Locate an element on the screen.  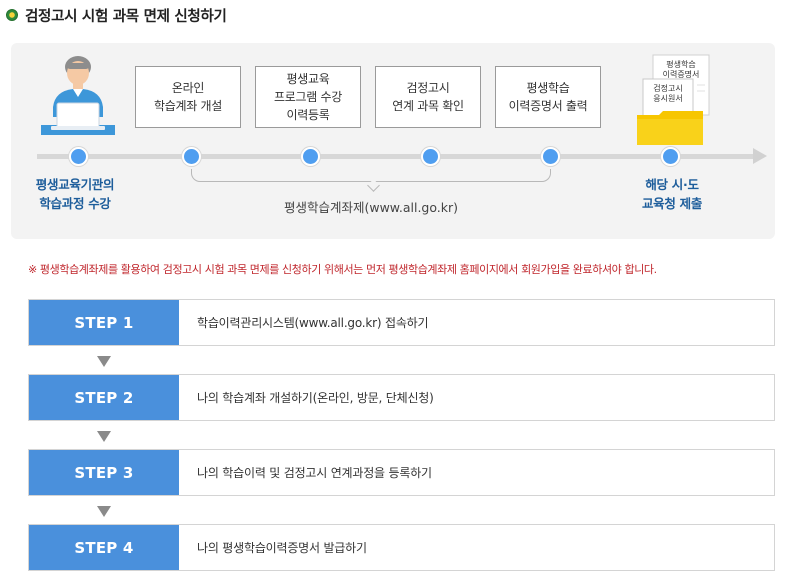
process-timeline is located at coordinates (398, 156).